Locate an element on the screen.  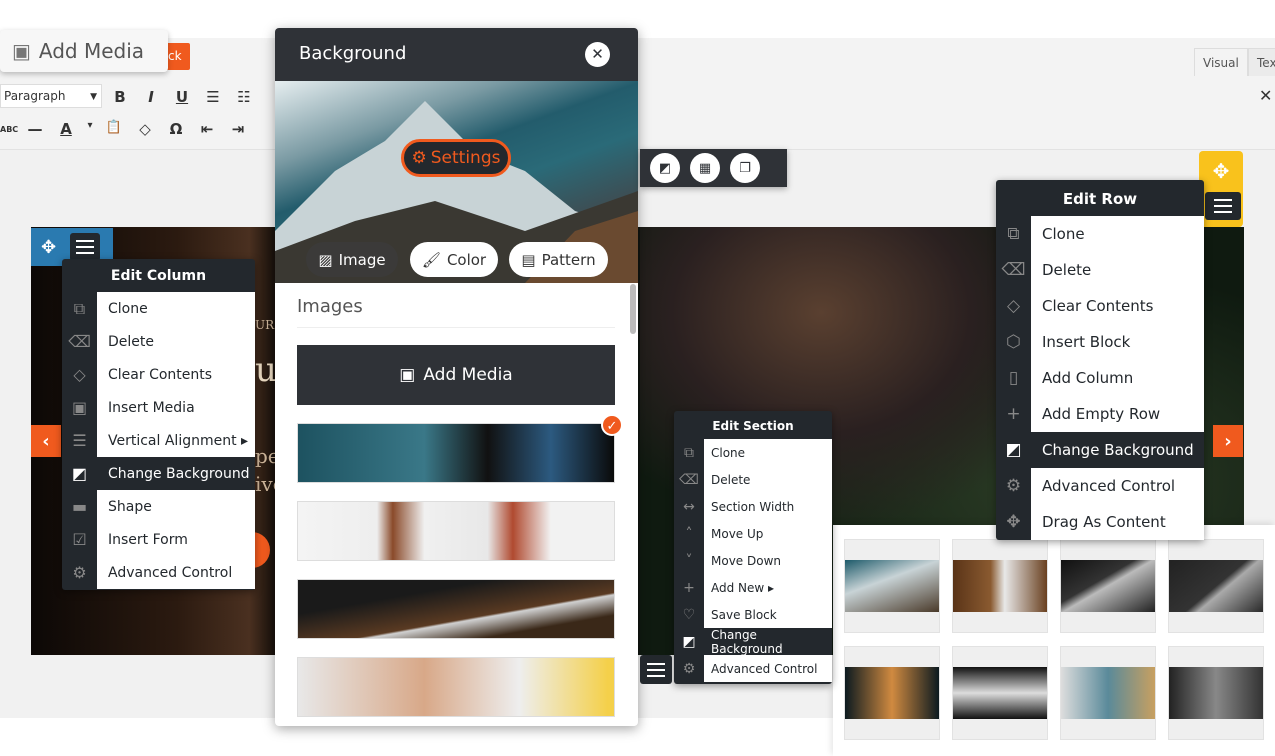
outdent-button: ⇤ is located at coordinates (207, 129).